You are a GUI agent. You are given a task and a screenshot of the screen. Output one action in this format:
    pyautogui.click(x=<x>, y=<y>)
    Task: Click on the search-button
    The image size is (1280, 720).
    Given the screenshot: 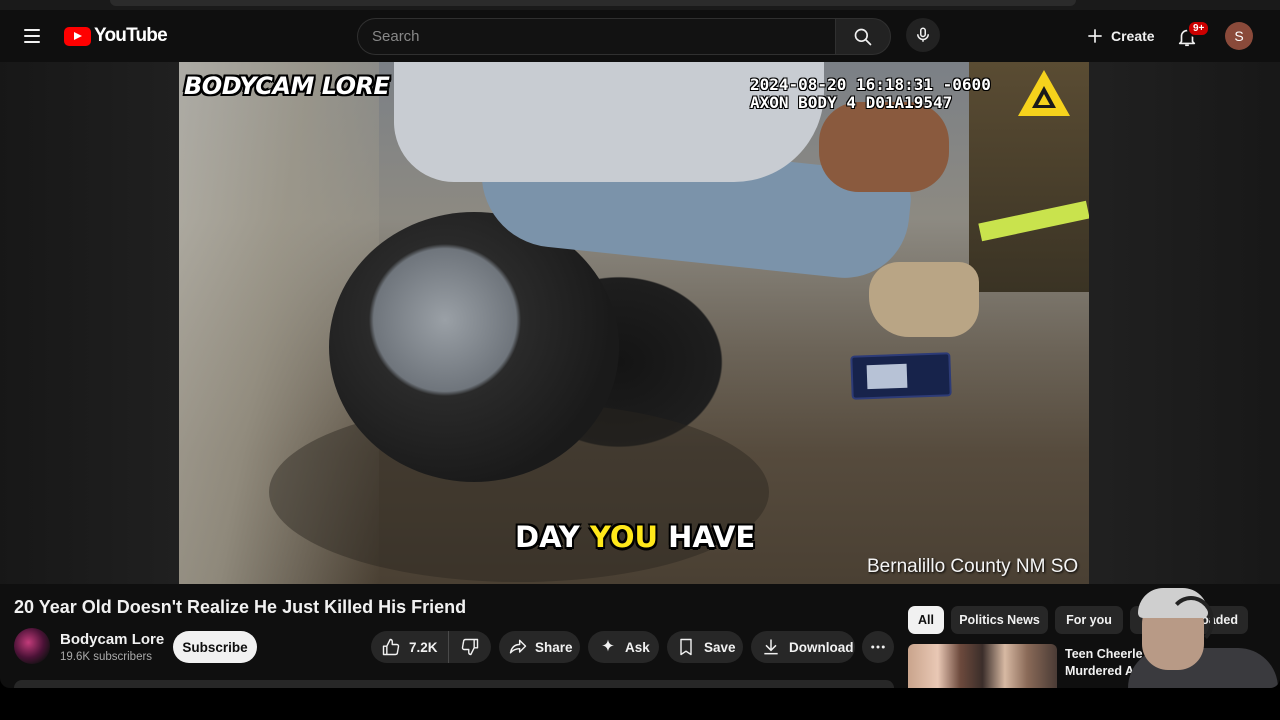 What is the action you would take?
    pyautogui.click(x=863, y=36)
    